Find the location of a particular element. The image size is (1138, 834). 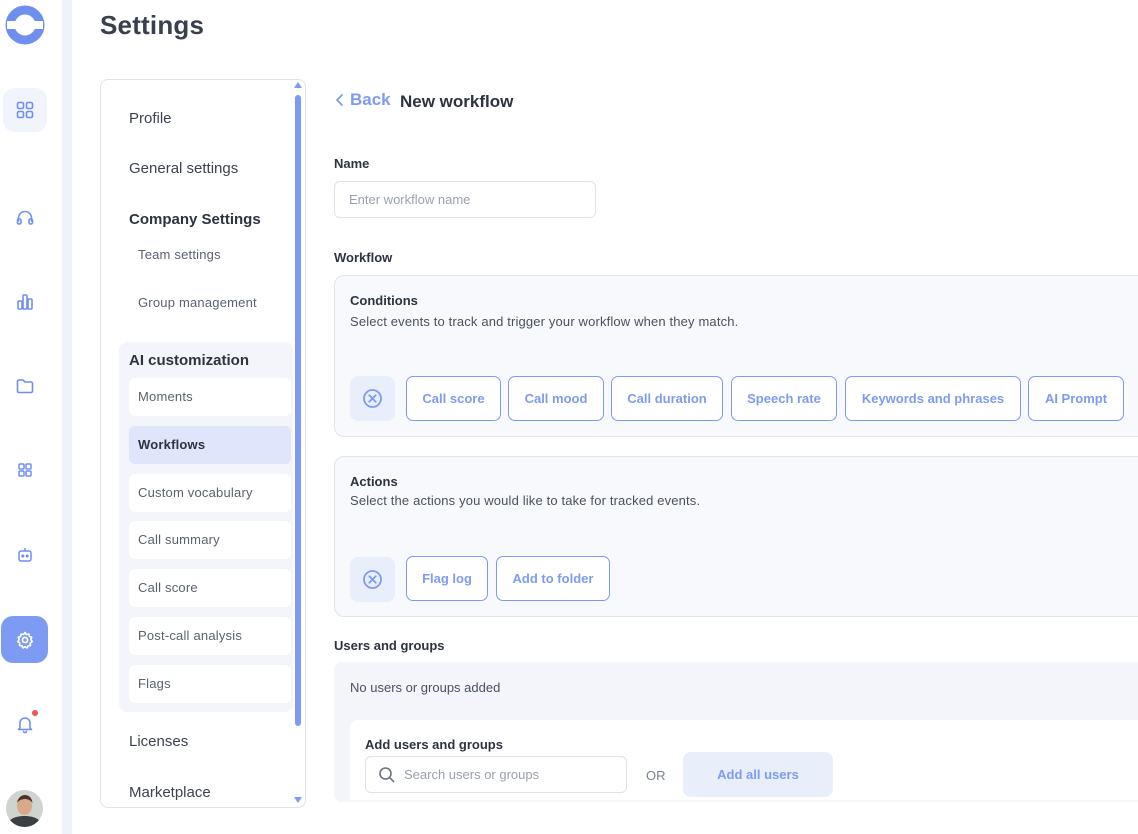

condition-keywords-and-phrases: Keywords and phrases is located at coordinates (933, 398).